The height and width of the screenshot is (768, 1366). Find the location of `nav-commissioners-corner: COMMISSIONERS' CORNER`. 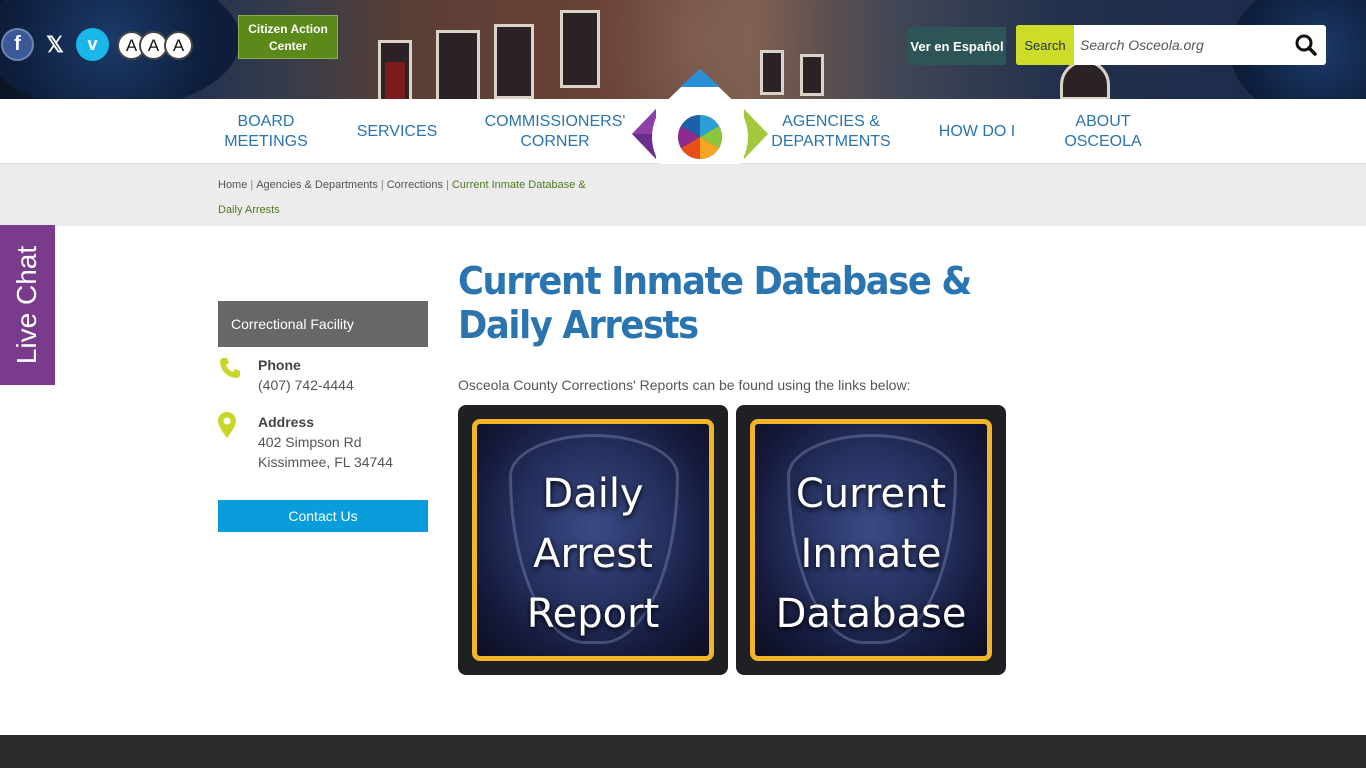

nav-commissioners-corner: COMMISSIONERS' CORNER is located at coordinates (555, 131).